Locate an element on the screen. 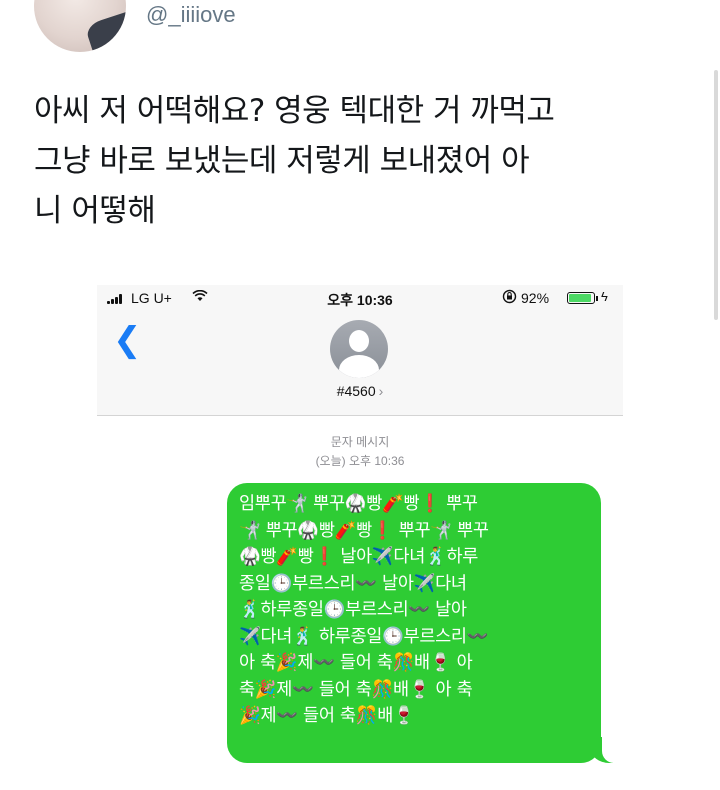  battery-cap is located at coordinates (597, 298).